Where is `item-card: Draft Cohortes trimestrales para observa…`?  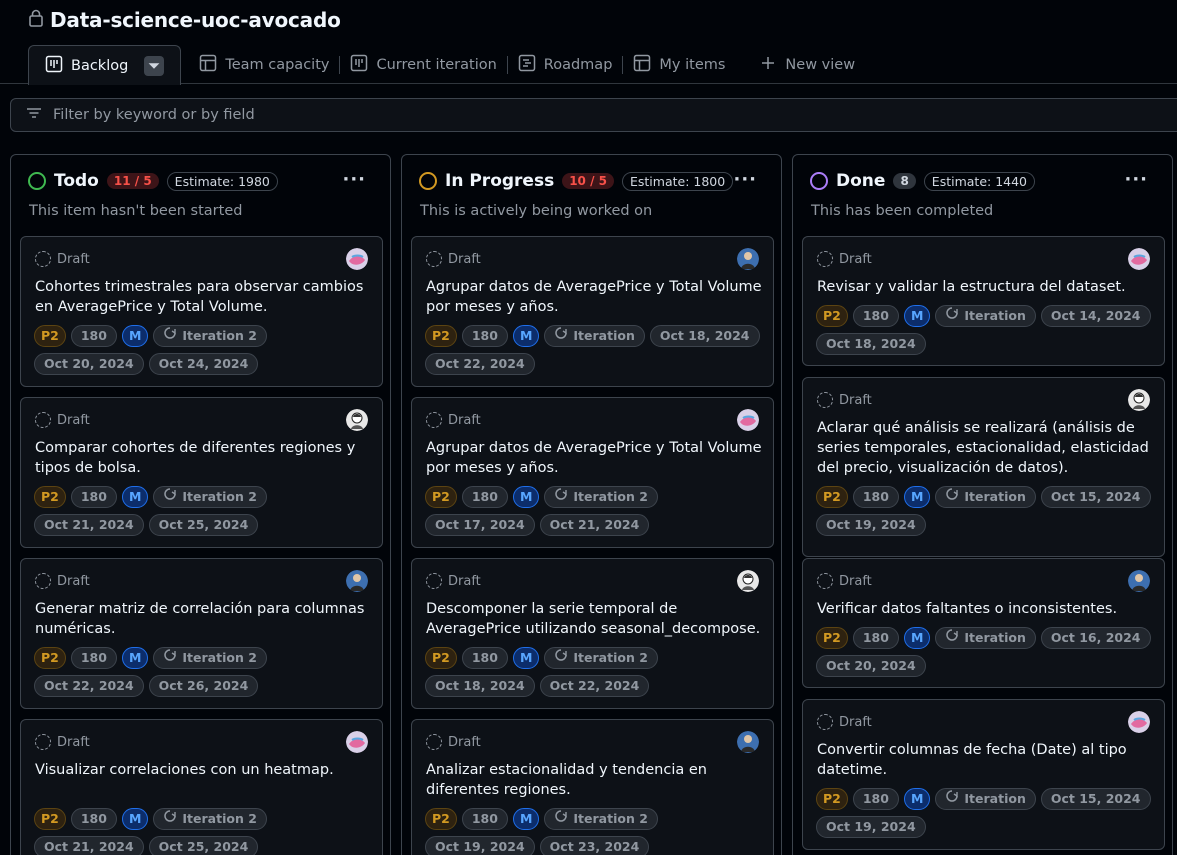
item-card: Draft Cohortes trimestrales para observa… is located at coordinates (201, 311).